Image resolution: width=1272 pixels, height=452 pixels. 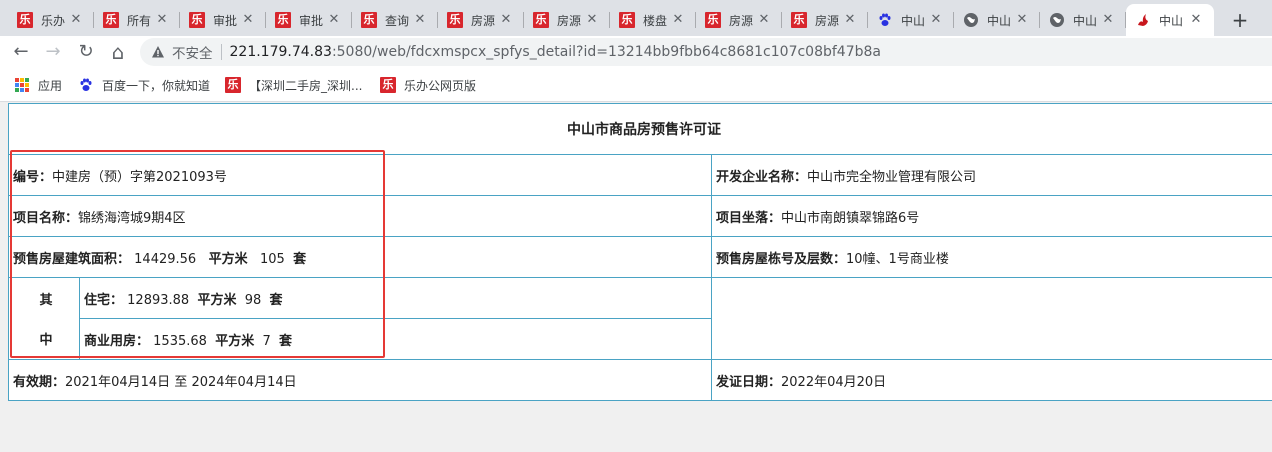 What do you see at coordinates (165, 259) in the screenshot?
I see `presale-area-value: 14429.56` at bounding box center [165, 259].